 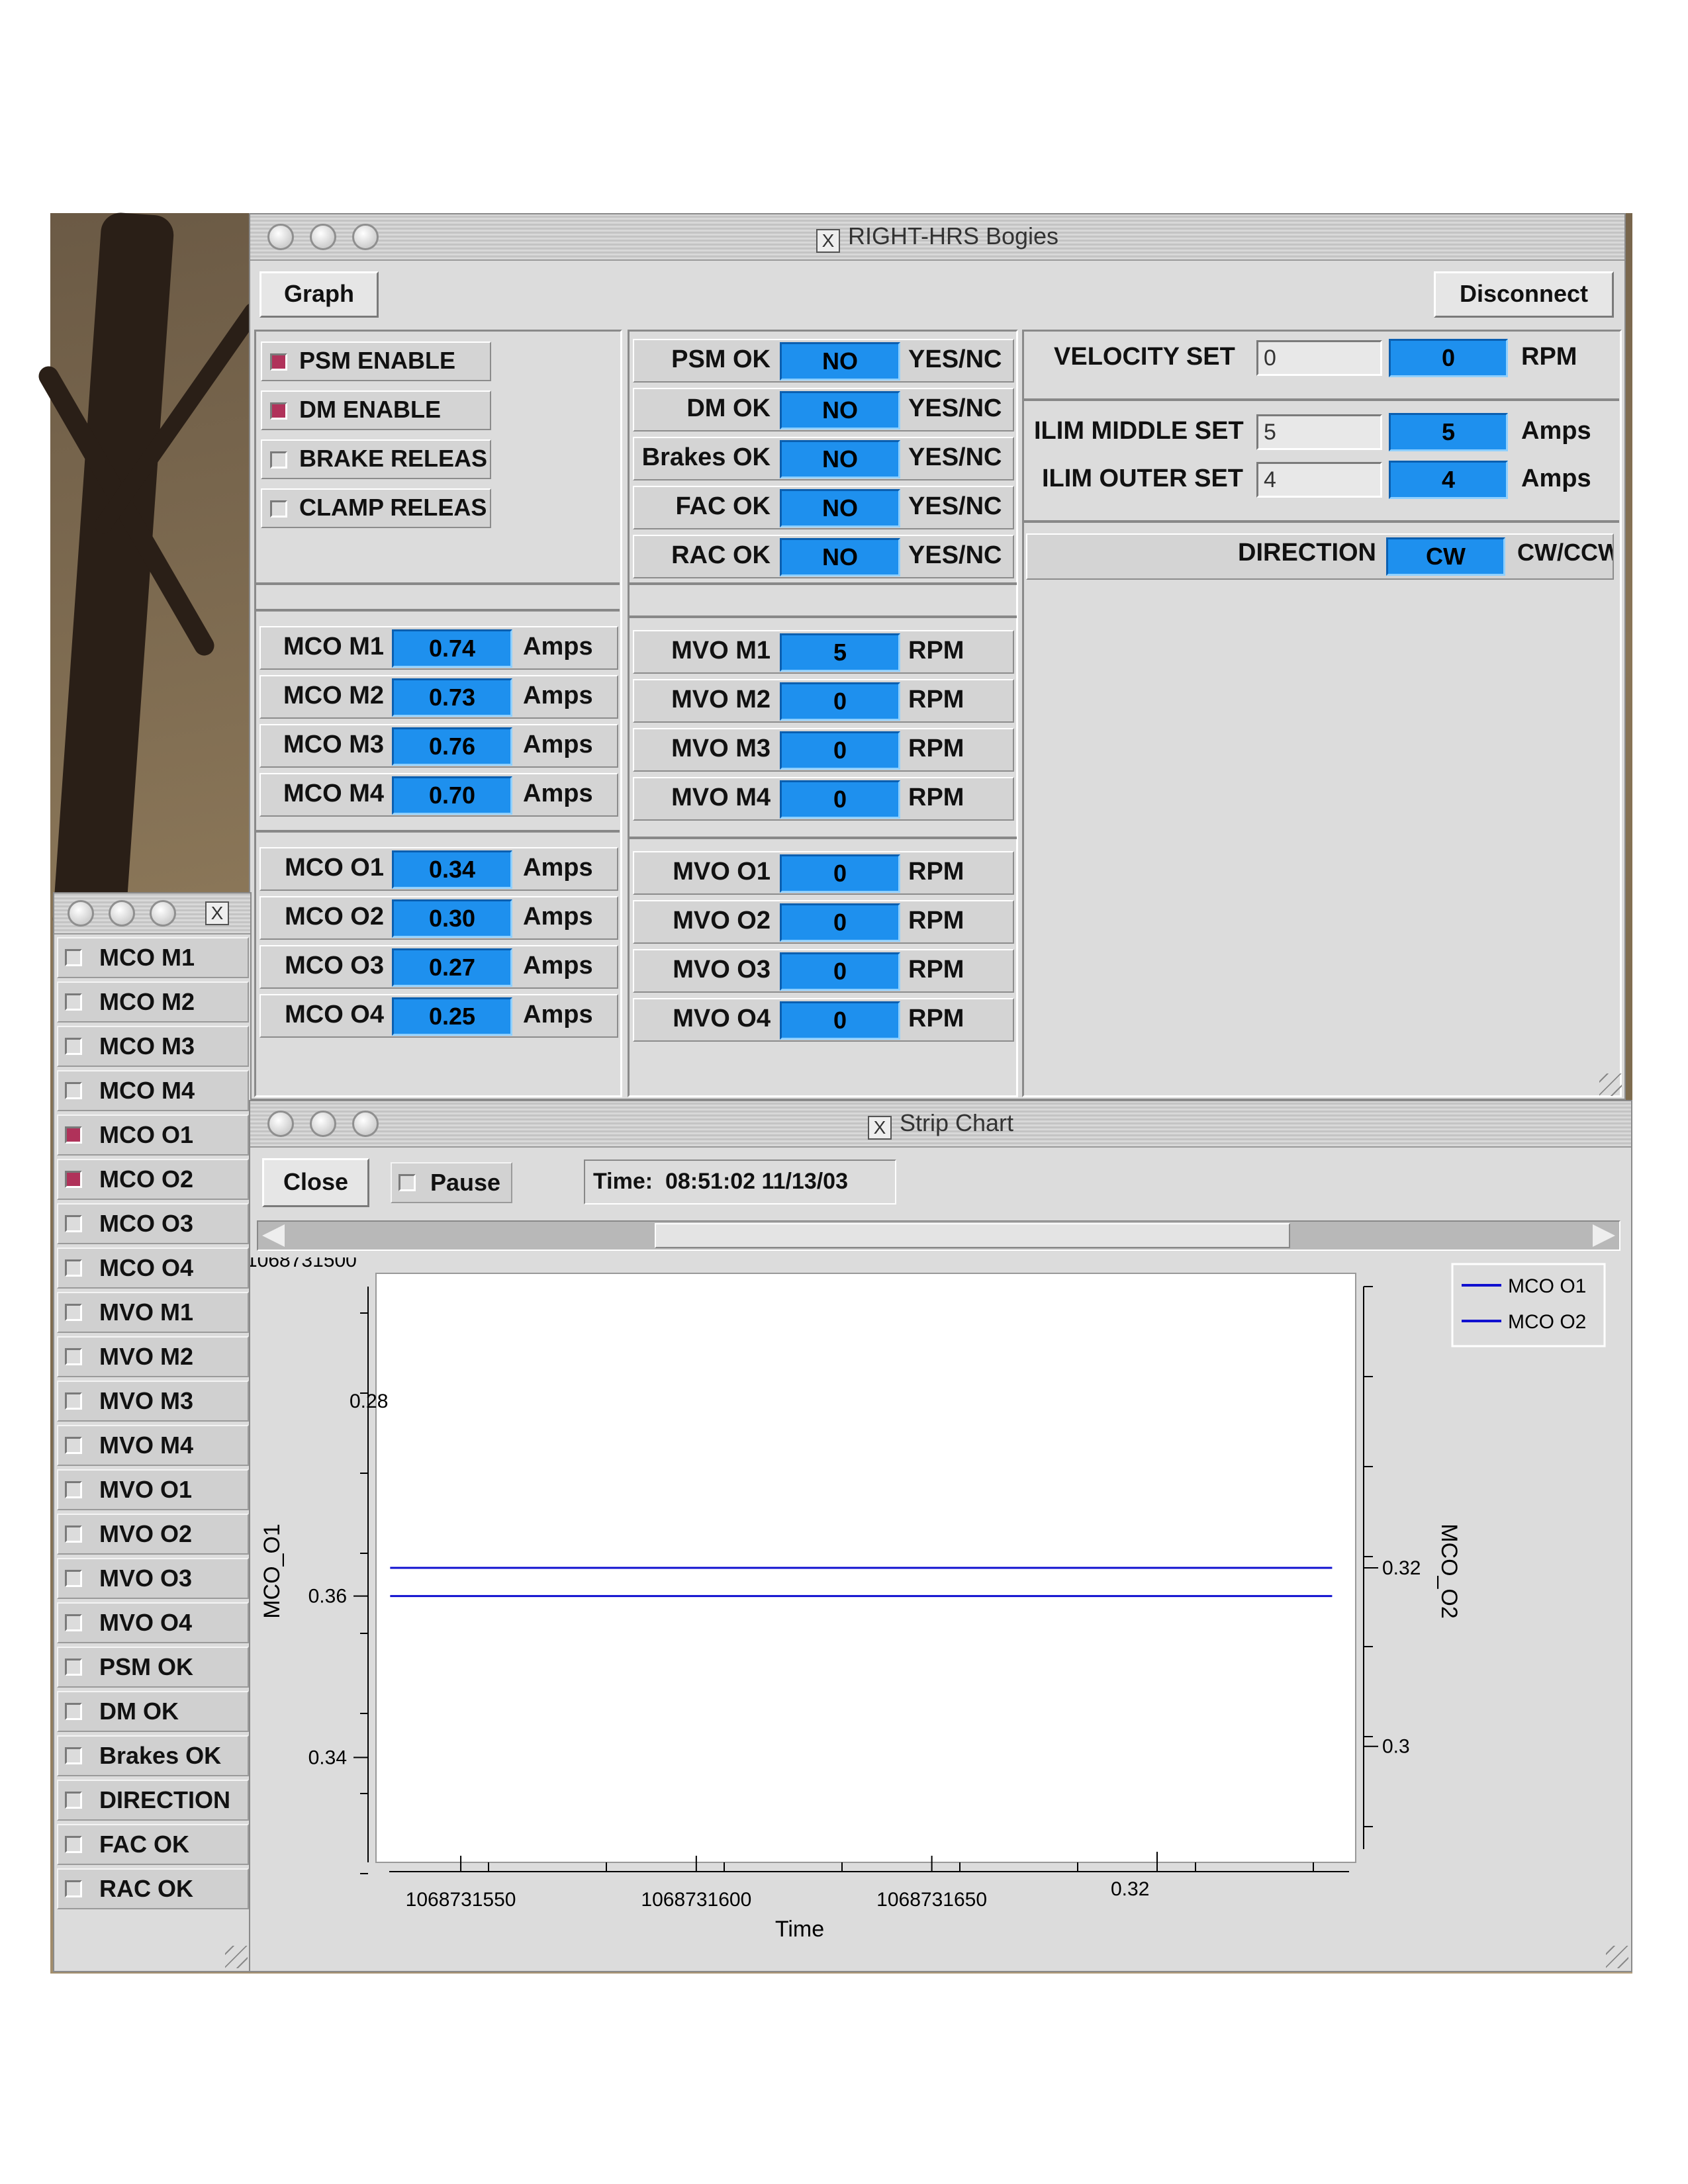 What do you see at coordinates (558, 744) in the screenshot?
I see `mco-middle-unit: Amps` at bounding box center [558, 744].